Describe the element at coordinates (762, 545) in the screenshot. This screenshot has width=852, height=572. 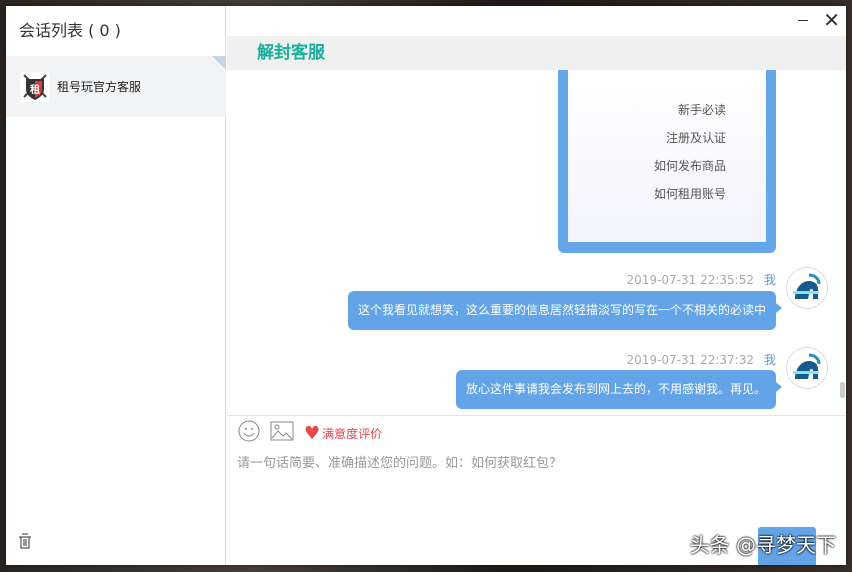
I see `watermark: 头条 @寻梦天下` at that location.